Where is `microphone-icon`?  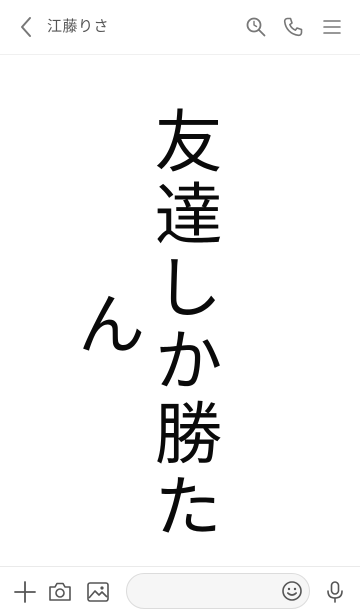
microphone-icon is located at coordinates (335, 592).